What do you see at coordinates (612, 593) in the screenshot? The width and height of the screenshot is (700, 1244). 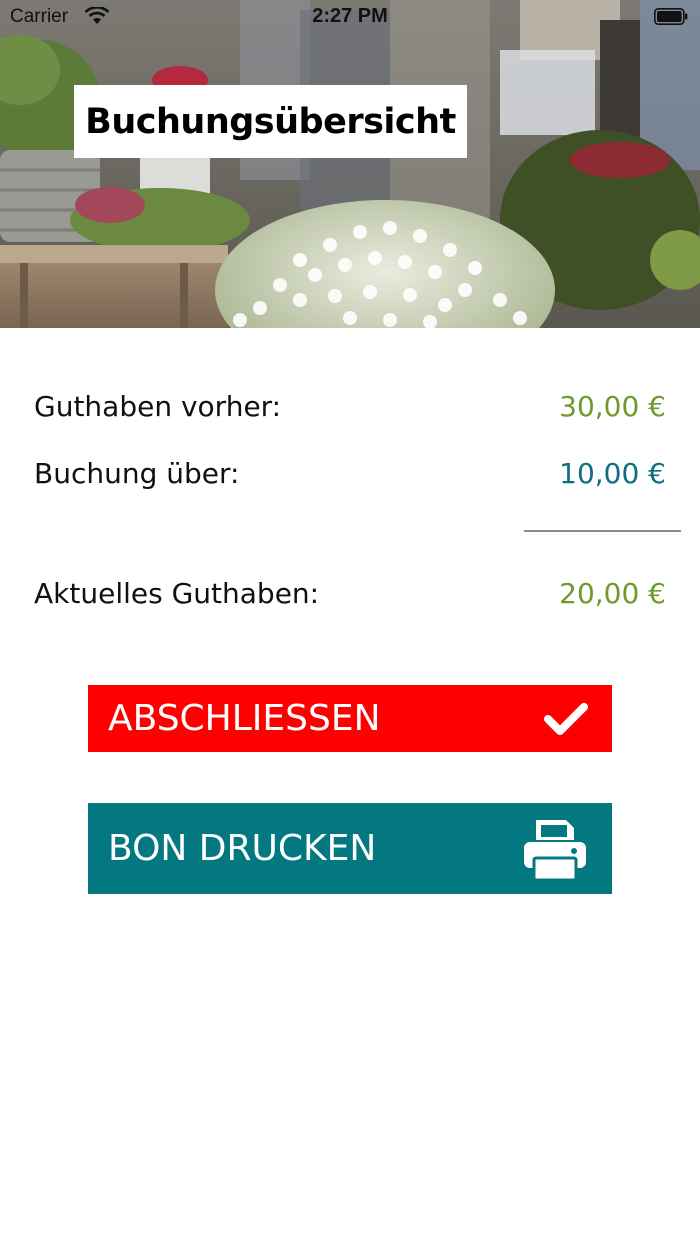 I see `current-balance-value: 20,00 €` at bounding box center [612, 593].